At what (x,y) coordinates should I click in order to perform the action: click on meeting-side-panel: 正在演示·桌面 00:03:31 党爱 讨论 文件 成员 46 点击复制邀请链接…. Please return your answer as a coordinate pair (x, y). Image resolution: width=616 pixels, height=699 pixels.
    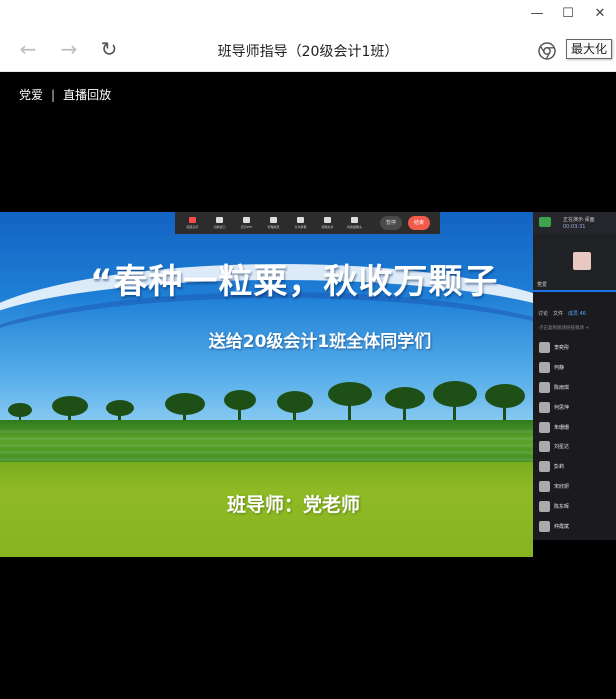
    Looking at the image, I should click on (574, 376).